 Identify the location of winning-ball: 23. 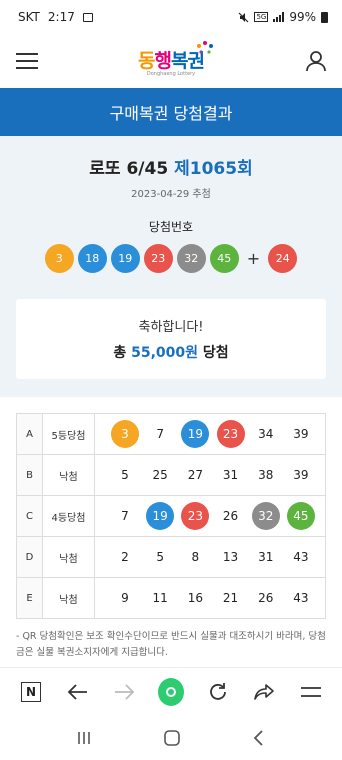
(158, 258).